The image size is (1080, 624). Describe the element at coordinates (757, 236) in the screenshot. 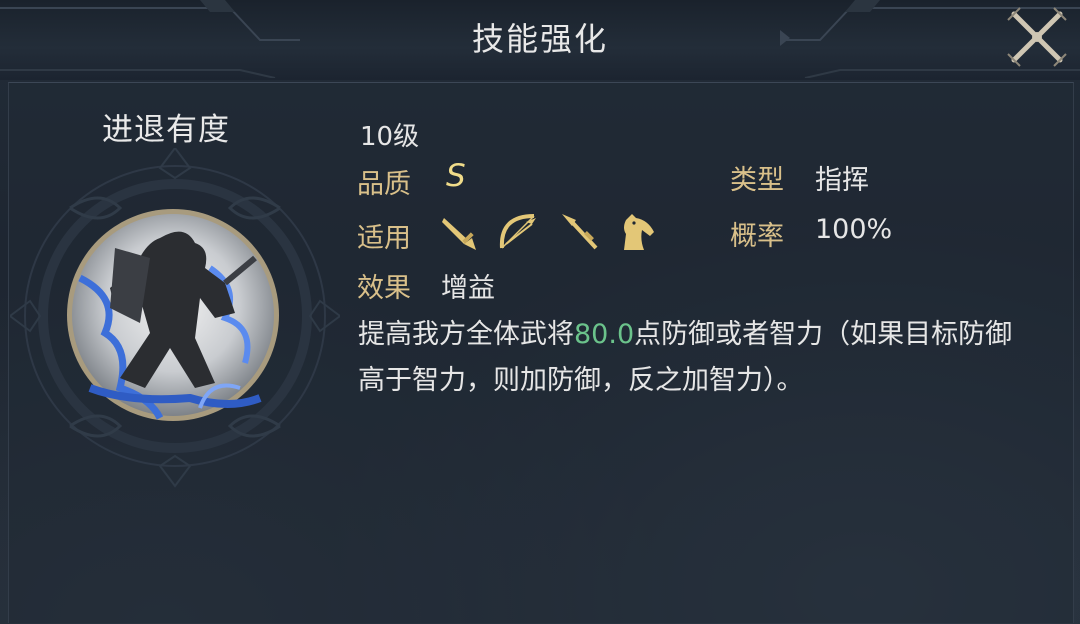

I see `rate-label: 概率` at that location.